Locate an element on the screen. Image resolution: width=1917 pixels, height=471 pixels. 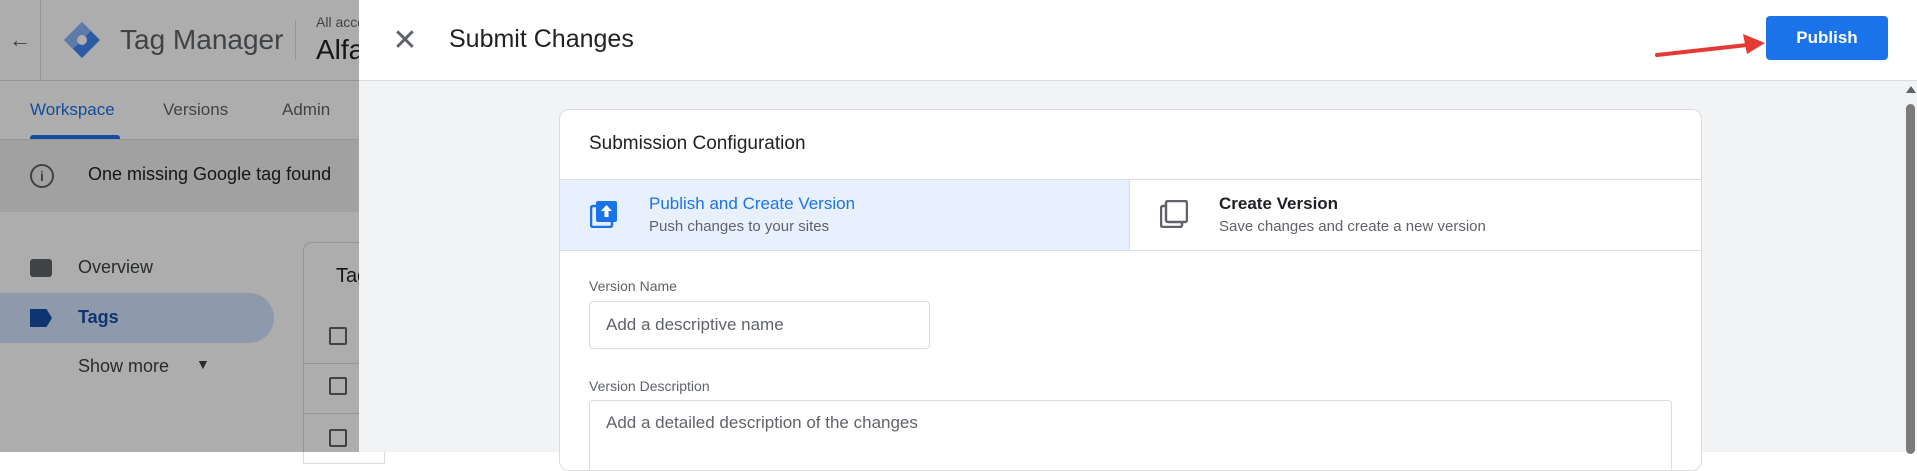
close-icon: ✕ is located at coordinates (405, 40).